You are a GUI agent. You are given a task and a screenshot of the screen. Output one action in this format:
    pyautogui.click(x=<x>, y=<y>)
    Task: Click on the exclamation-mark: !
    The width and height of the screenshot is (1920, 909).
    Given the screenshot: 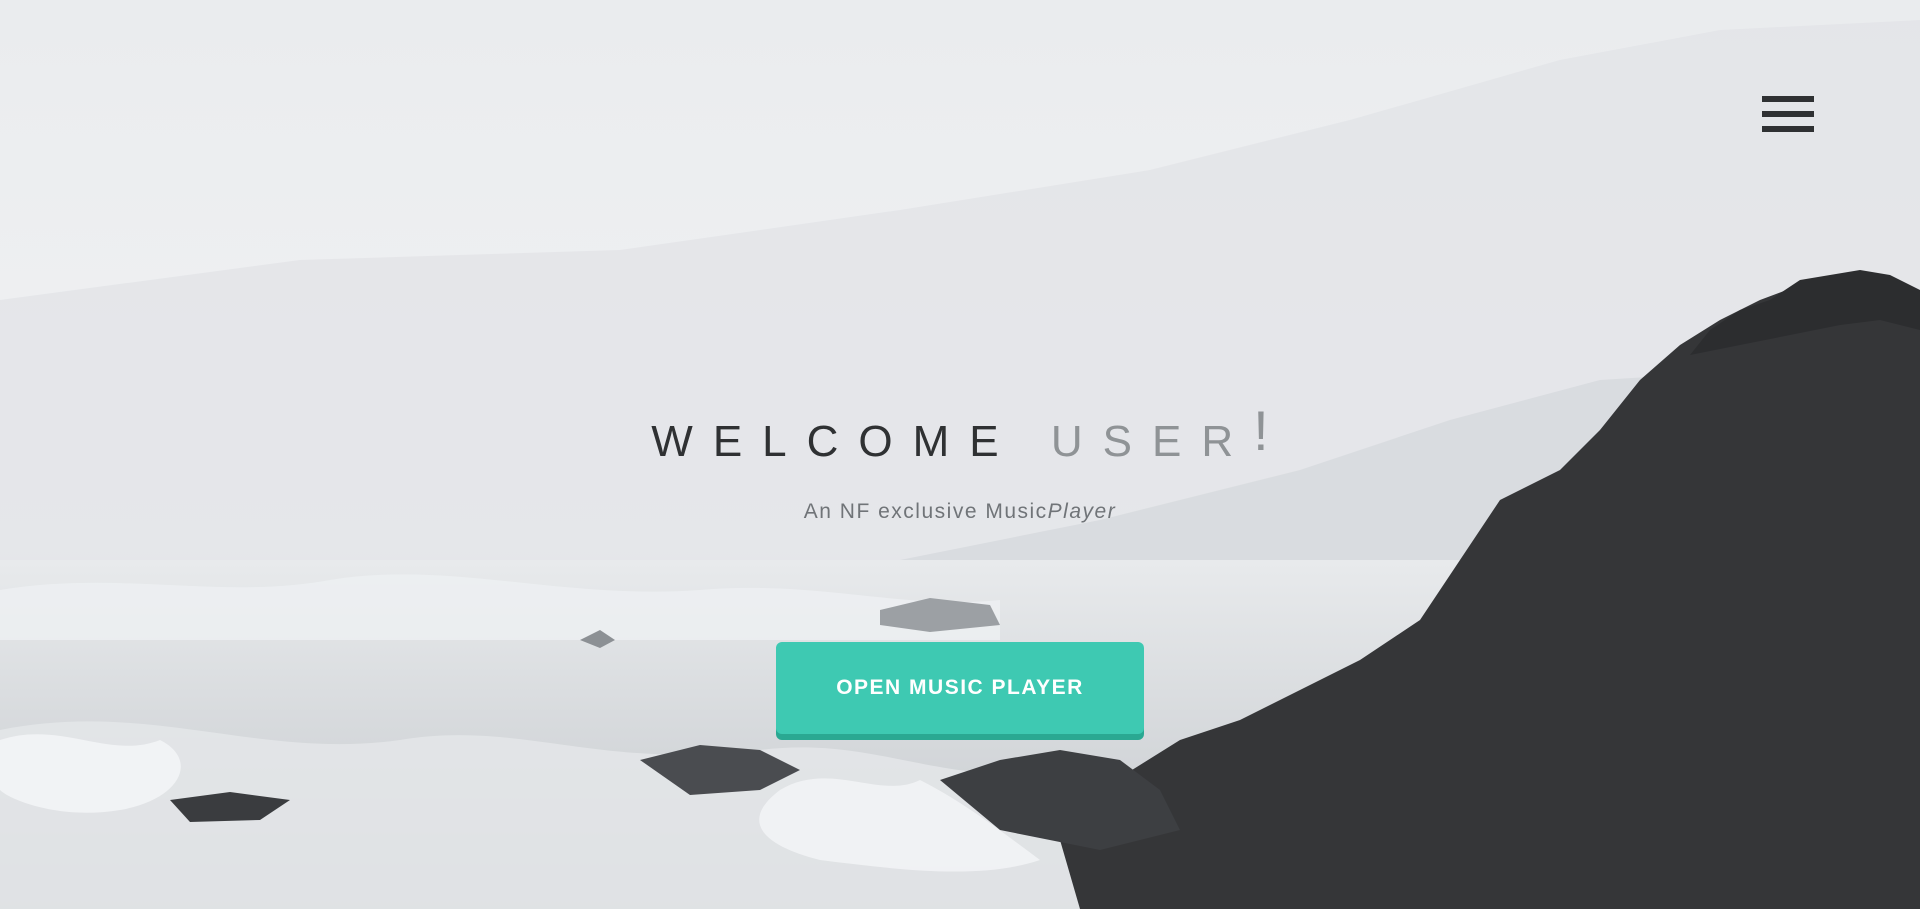 What is the action you would take?
    pyautogui.click(x=1261, y=430)
    